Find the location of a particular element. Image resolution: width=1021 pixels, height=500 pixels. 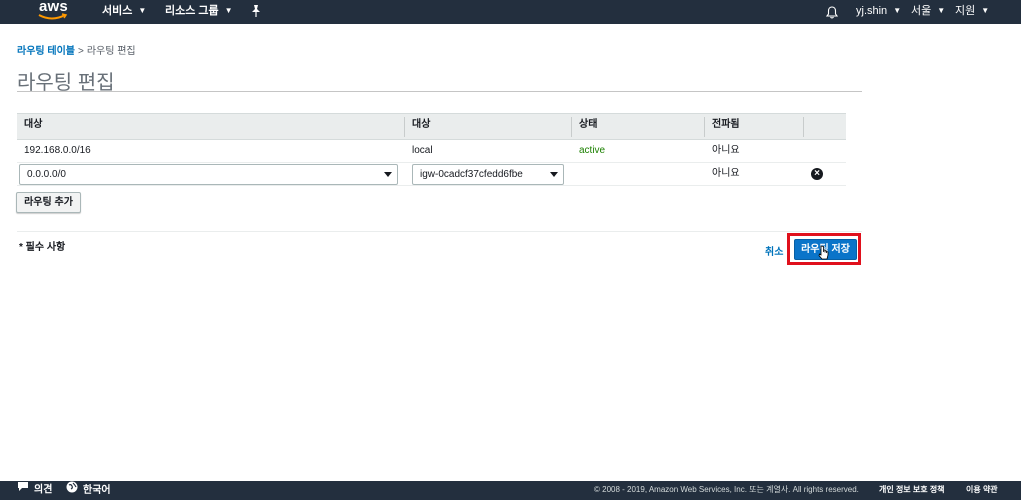

terms-of-use-link: 이용 약관 is located at coordinates (982, 490).